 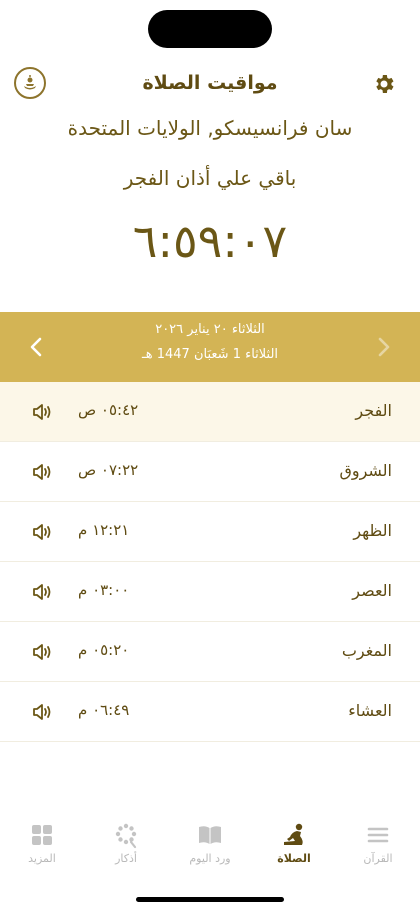 I want to click on page-title: مواقيت الصلاة, so click(x=210, y=83).